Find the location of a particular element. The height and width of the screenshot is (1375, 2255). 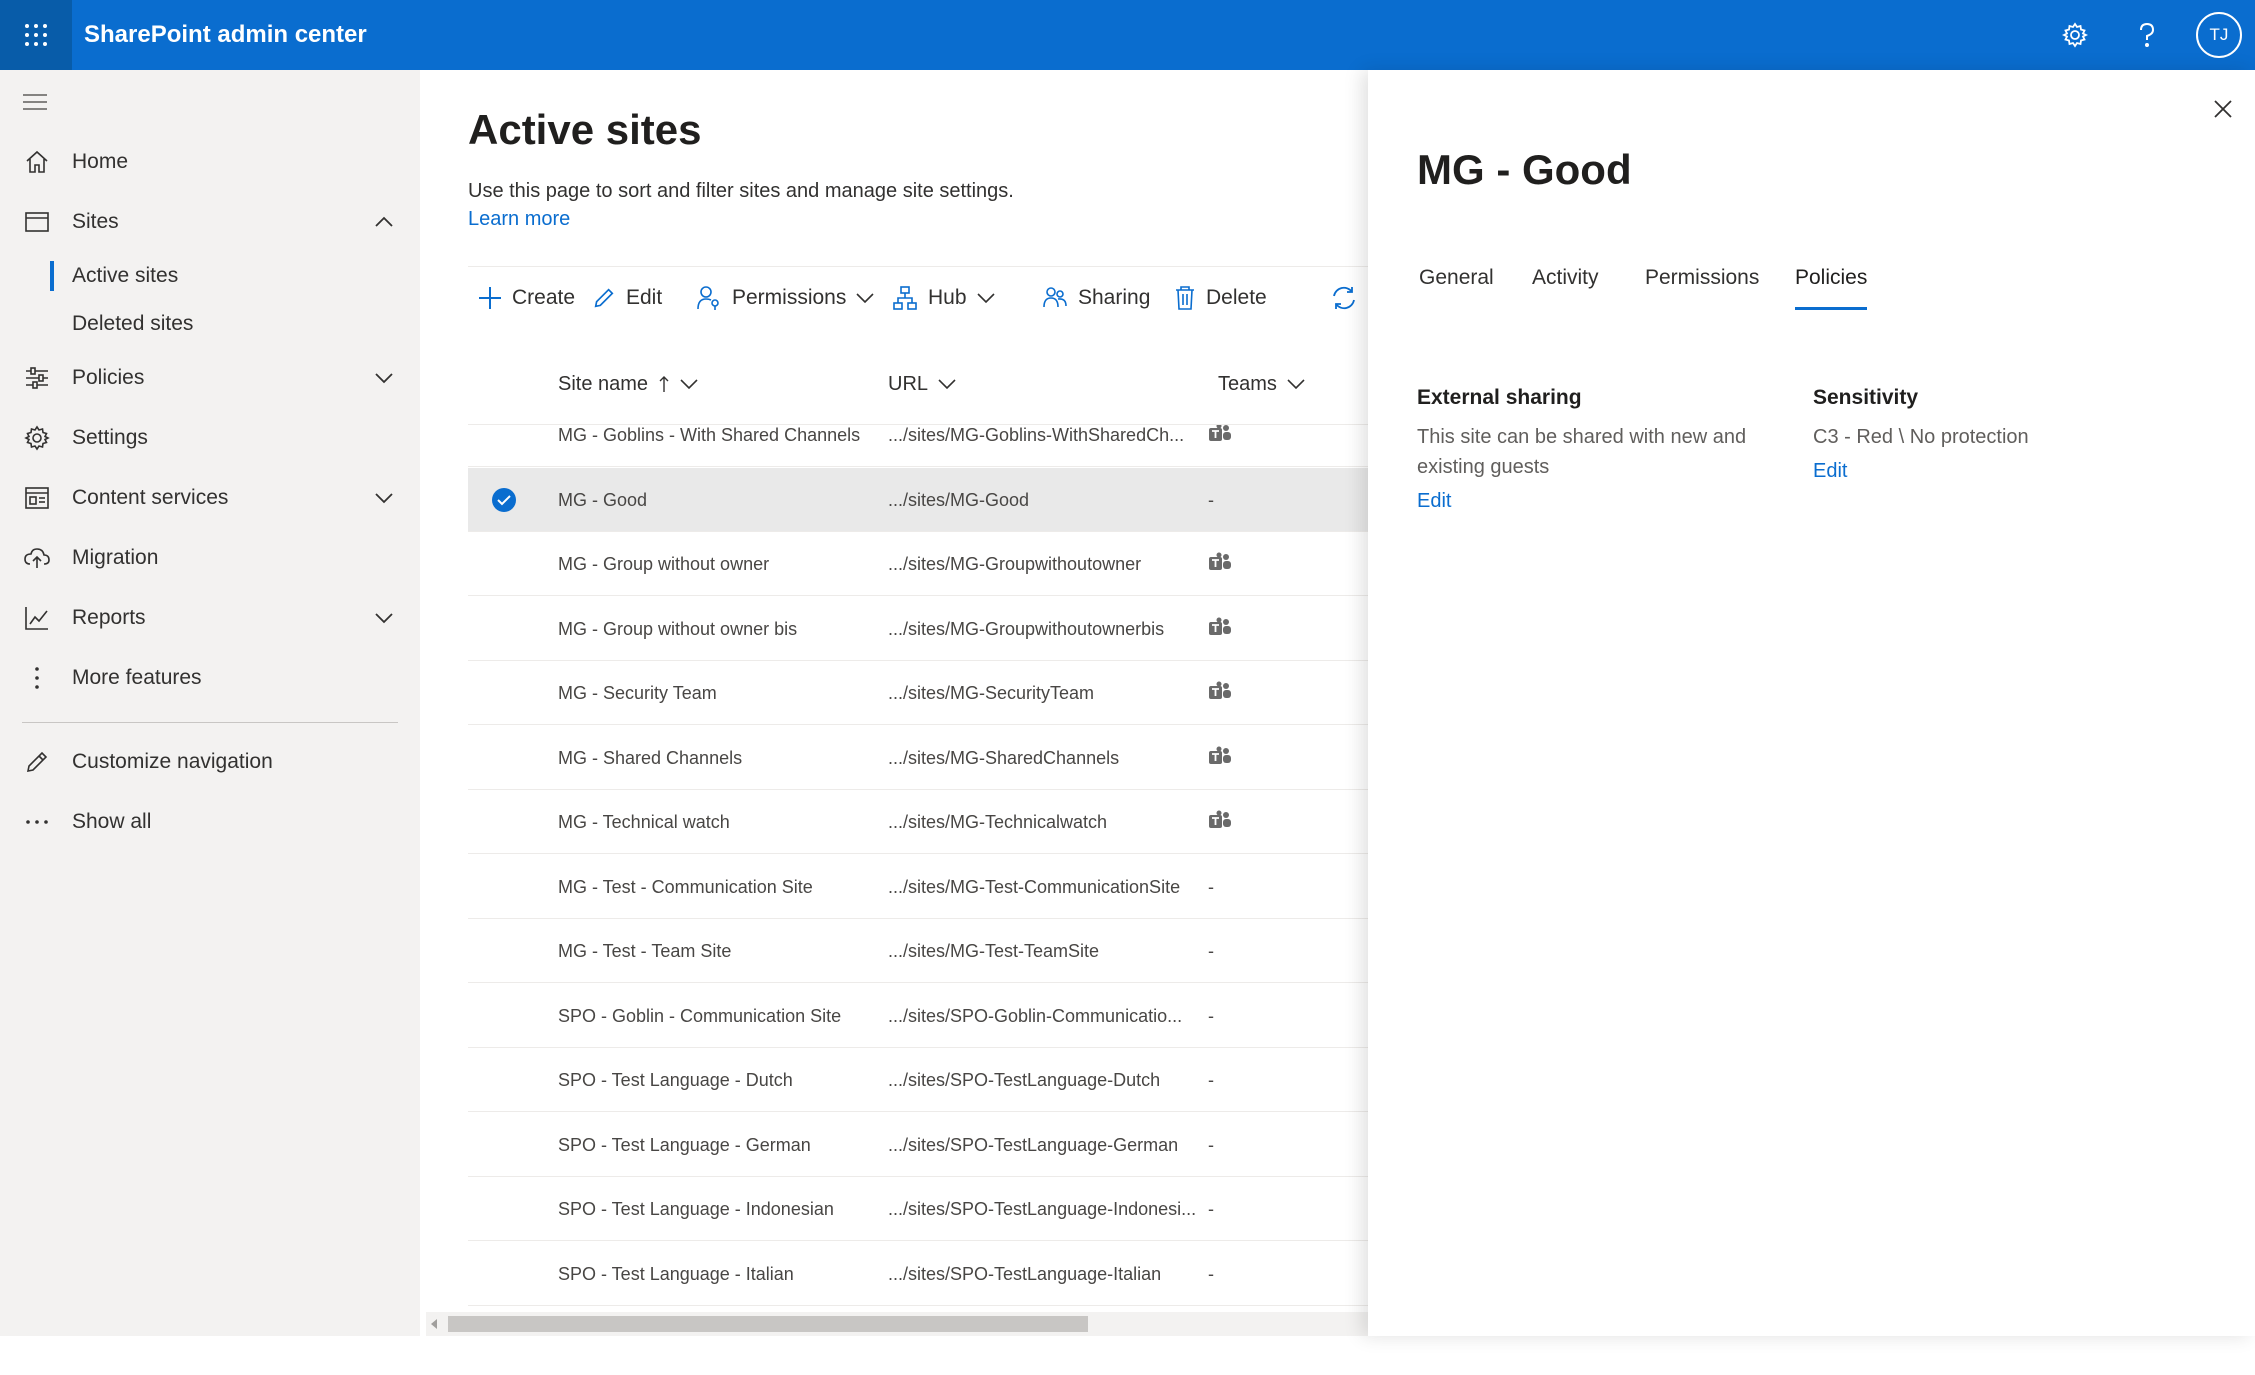

cell-site-name: MG - Goblins - With Shared Channels is located at coordinates (718, 446).